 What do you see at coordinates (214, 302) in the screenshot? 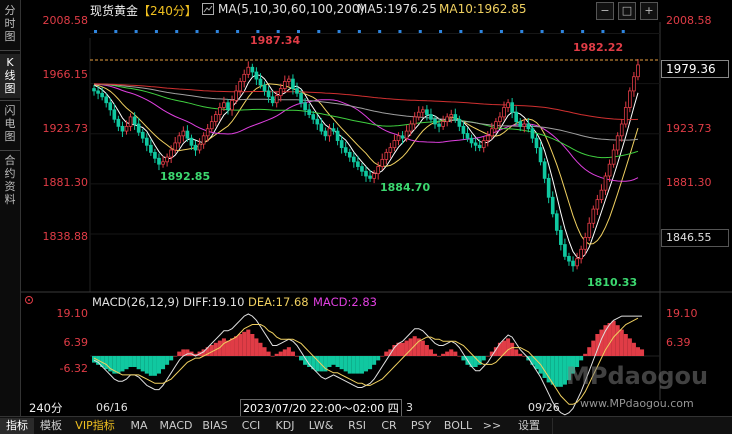
I see `macd-diff: DIFF:19.10` at bounding box center [214, 302].